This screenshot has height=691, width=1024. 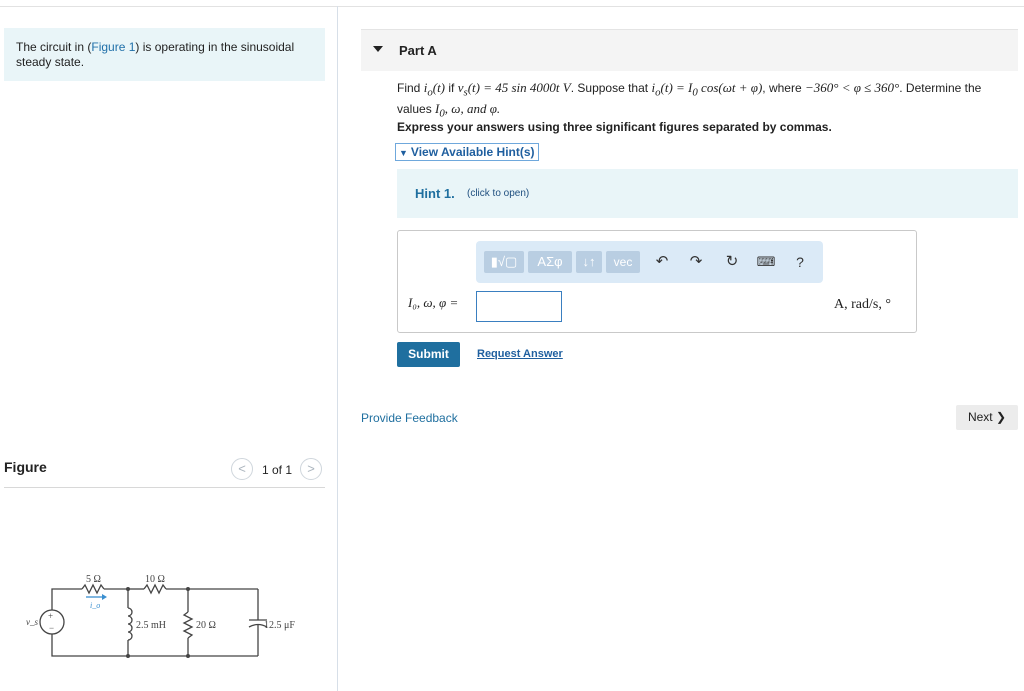 I want to click on q-suppose: . Suppose that, so click(x=611, y=88).